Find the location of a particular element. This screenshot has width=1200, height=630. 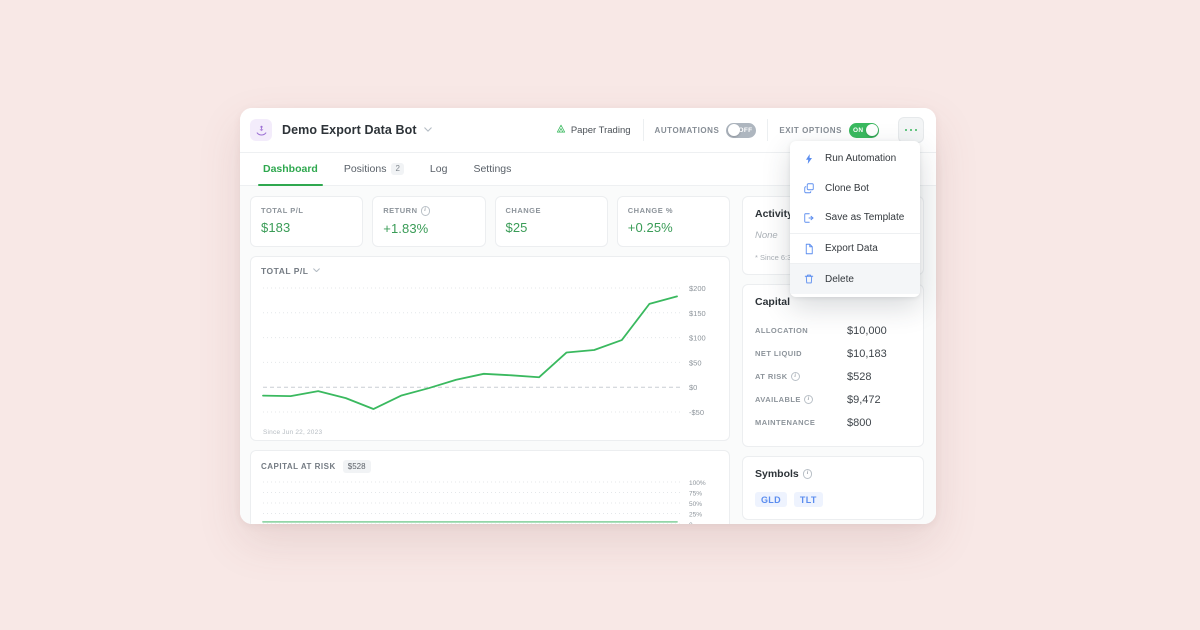

bot-name-title: Demo Export Data Bot is located at coordinates (349, 130).